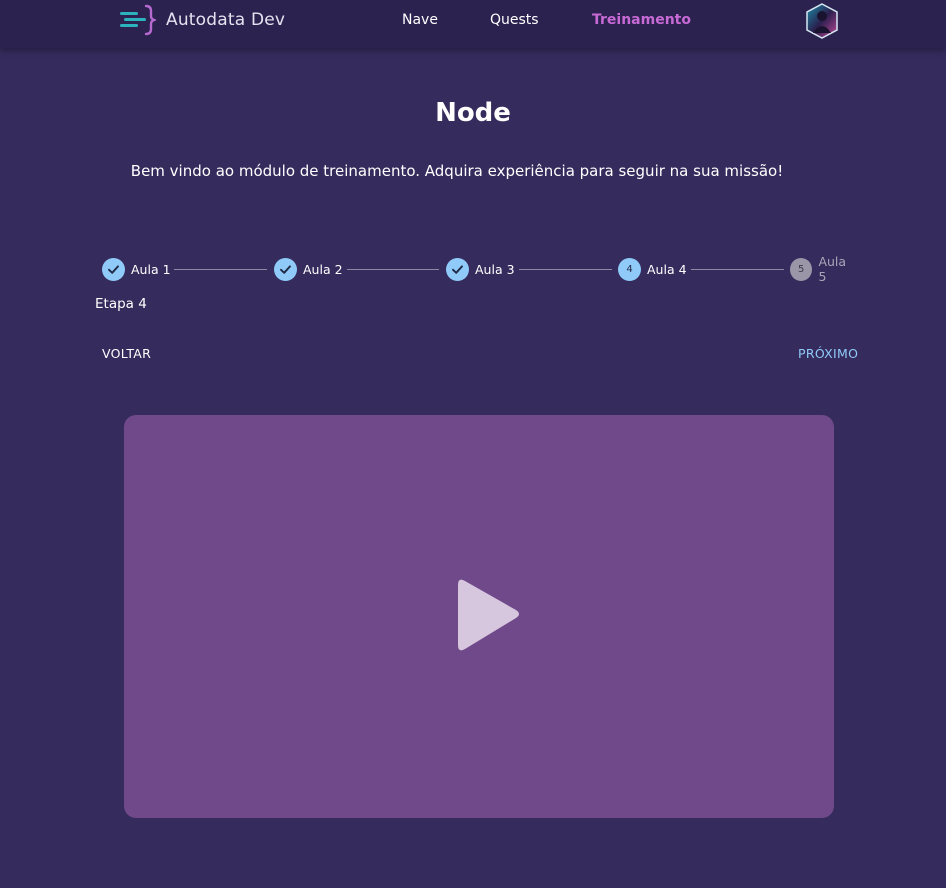 Image resolution: width=946 pixels, height=888 pixels. I want to click on user-avatar, so click(822, 21).